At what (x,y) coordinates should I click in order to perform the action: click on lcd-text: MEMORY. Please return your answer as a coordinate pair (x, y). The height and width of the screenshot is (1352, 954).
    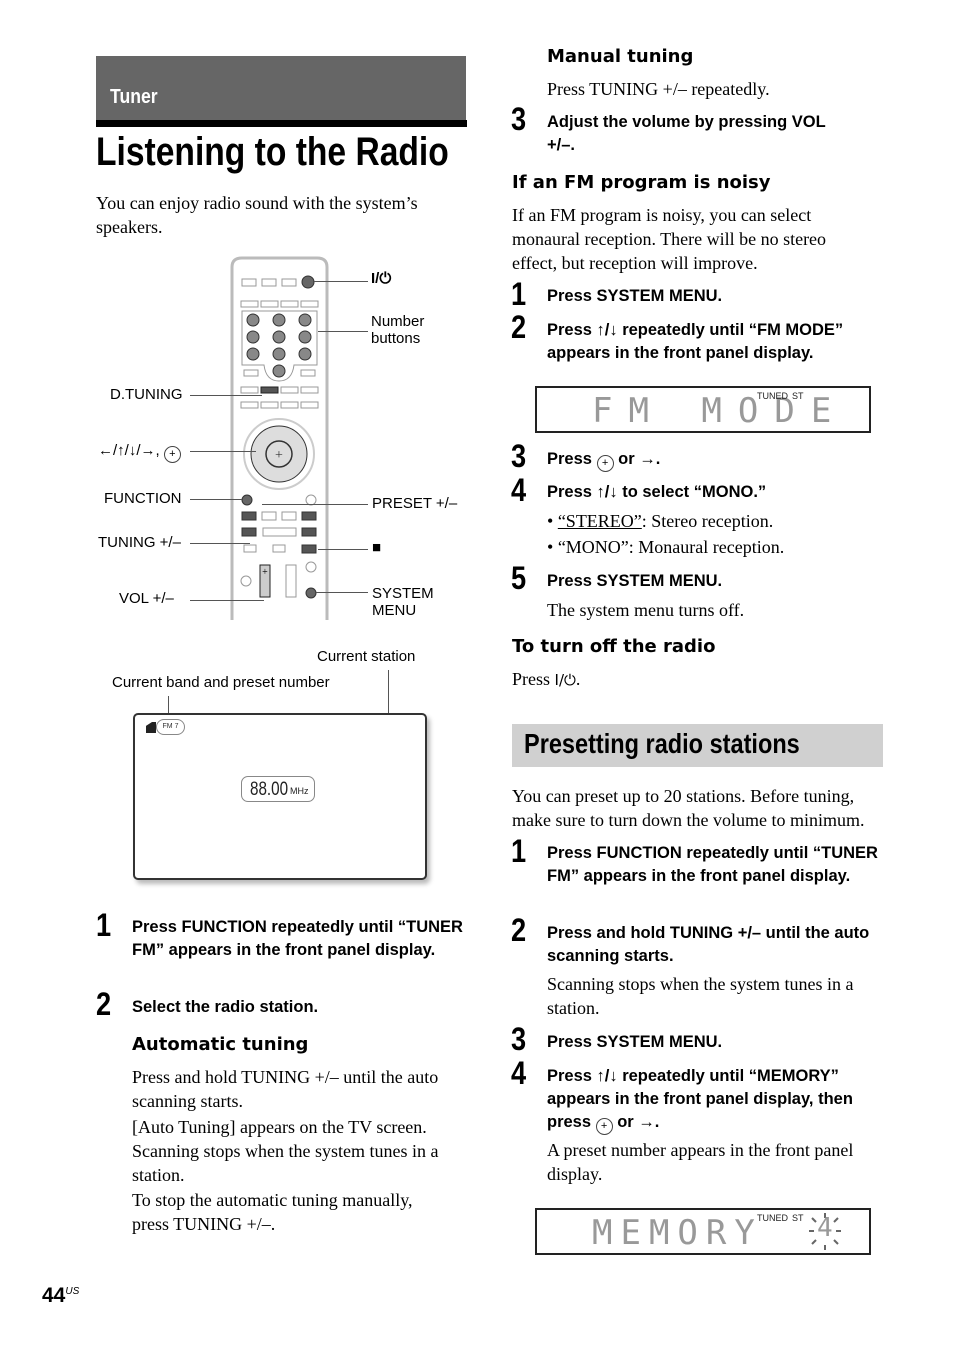
    Looking at the image, I should click on (677, 1233).